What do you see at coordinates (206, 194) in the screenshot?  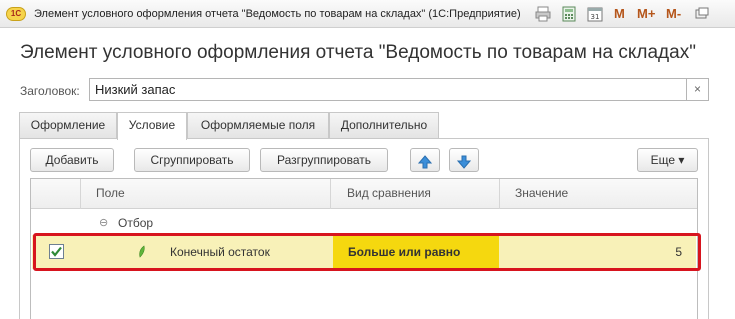 I see `header-field: Поле` at bounding box center [206, 194].